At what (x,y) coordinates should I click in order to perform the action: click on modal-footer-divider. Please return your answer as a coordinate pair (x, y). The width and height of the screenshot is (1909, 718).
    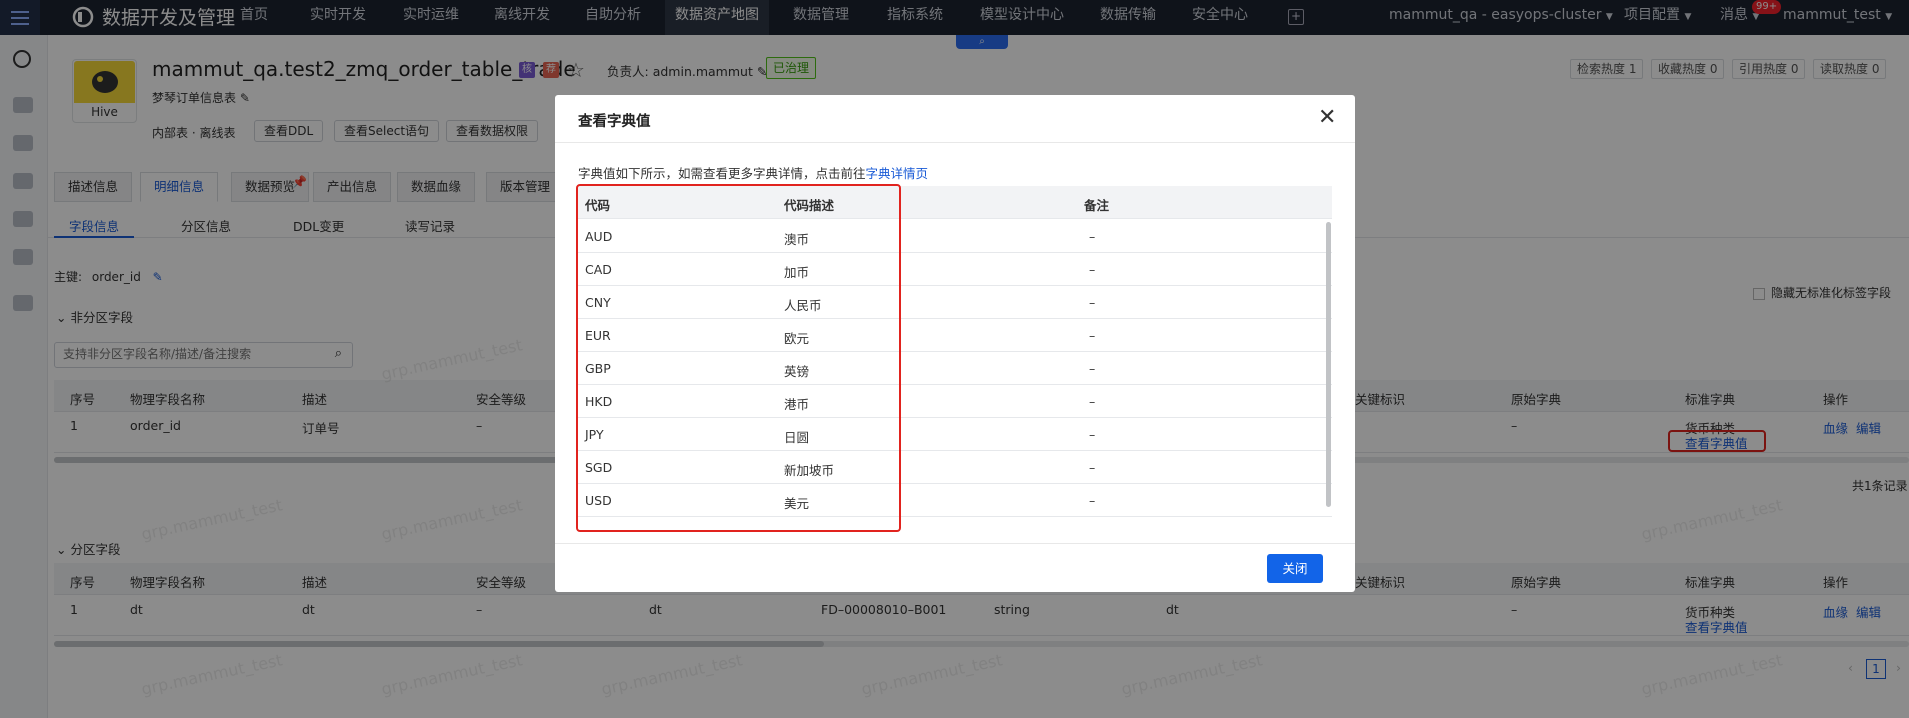
    Looking at the image, I should click on (955, 543).